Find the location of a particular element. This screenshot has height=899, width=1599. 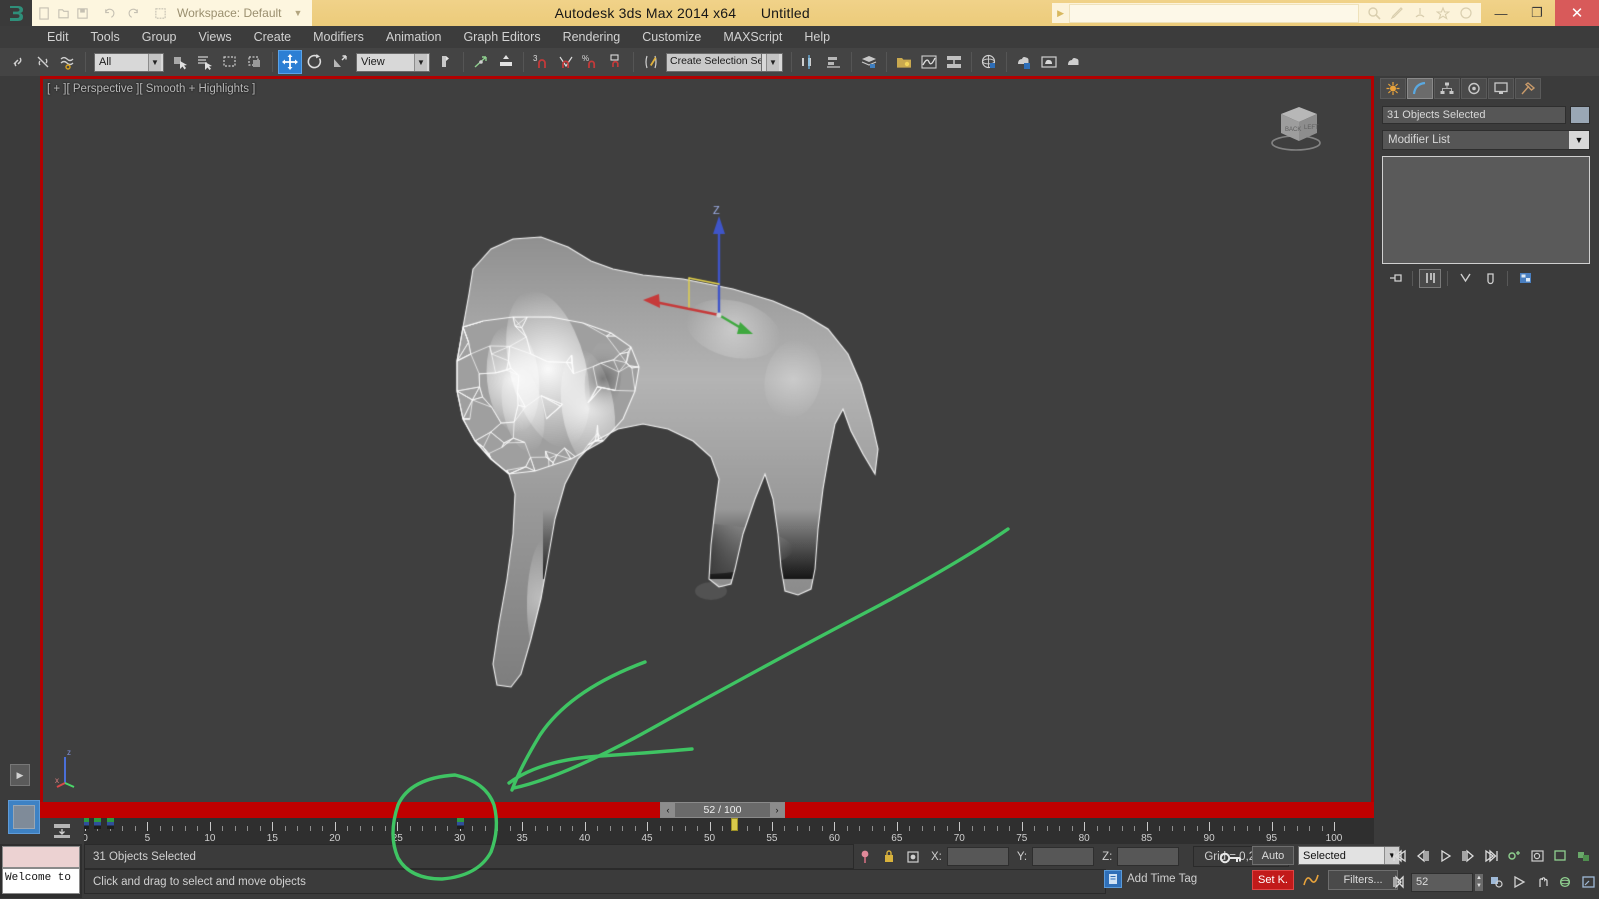

menu-item-group: Group is located at coordinates (159, 37).